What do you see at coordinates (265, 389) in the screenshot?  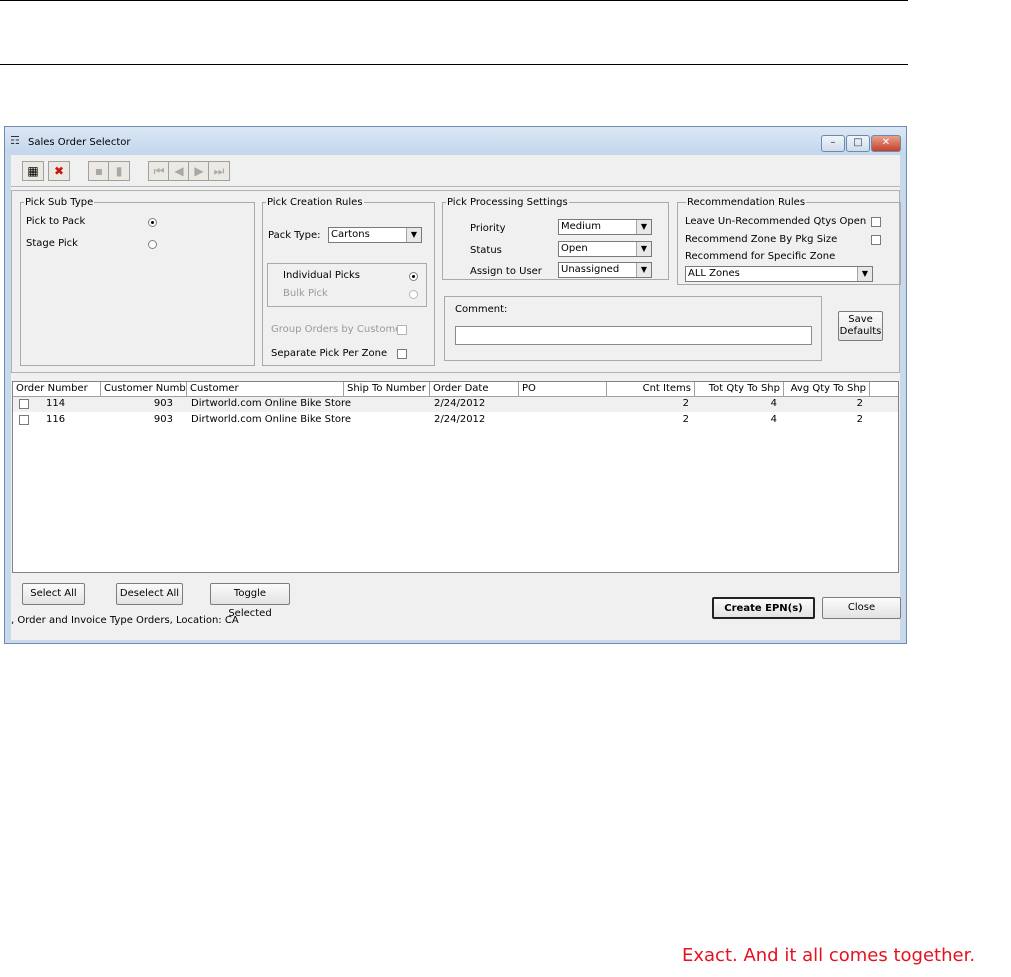 I see `col-customer: Customer` at bounding box center [265, 389].